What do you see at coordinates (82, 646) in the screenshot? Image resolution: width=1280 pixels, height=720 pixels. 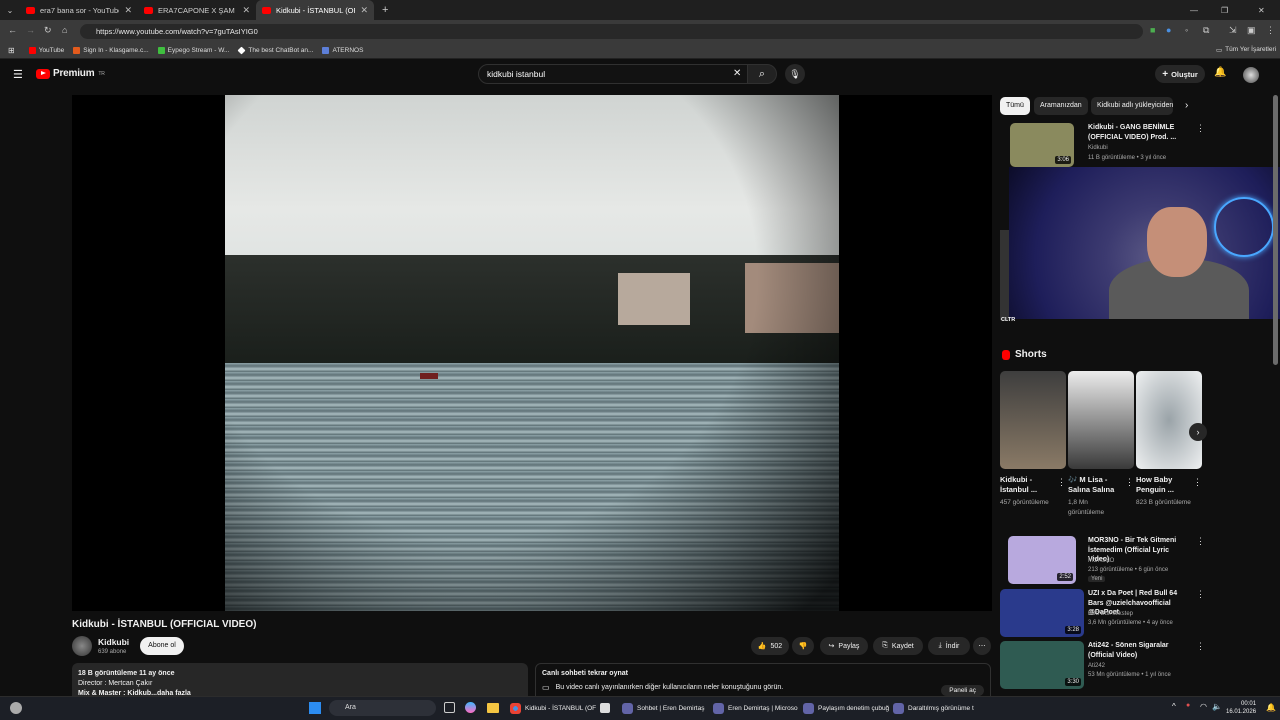 I see `channel-avatar` at bounding box center [82, 646].